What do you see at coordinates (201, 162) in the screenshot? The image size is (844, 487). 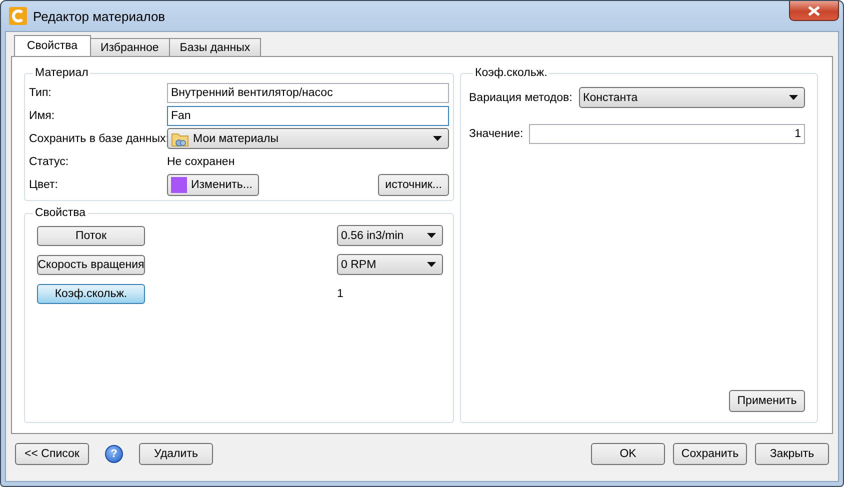 I see `status-value: Не сохранен` at bounding box center [201, 162].